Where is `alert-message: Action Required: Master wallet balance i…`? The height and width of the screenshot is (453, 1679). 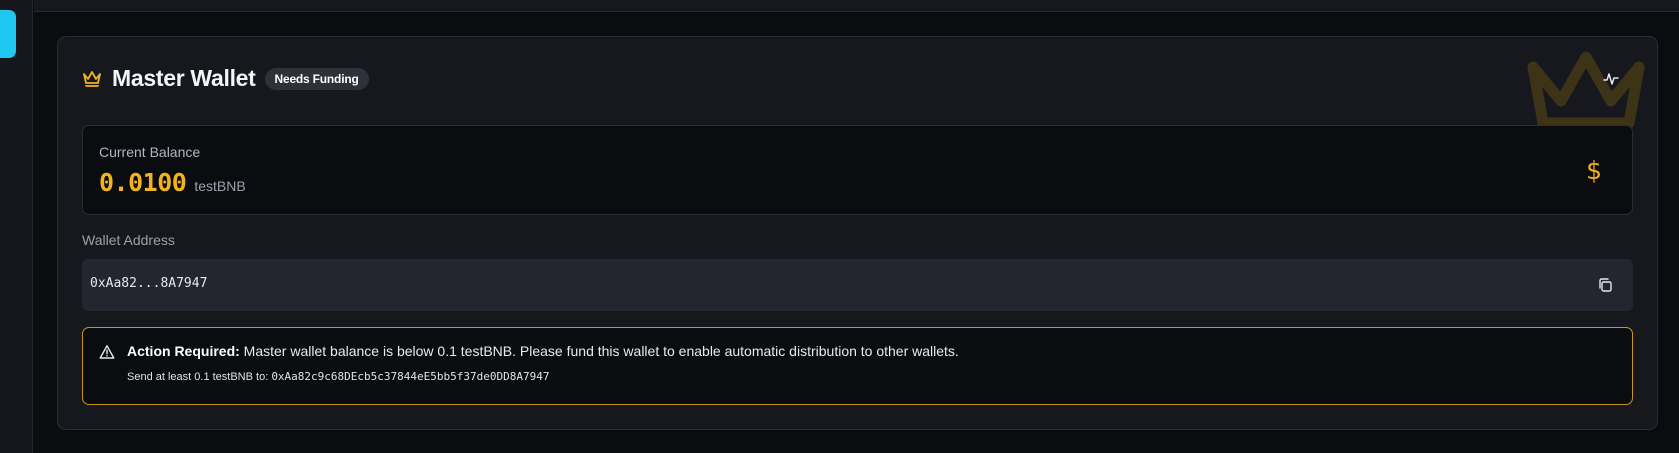
alert-message: Action Required: Master wallet balance i… is located at coordinates (543, 351).